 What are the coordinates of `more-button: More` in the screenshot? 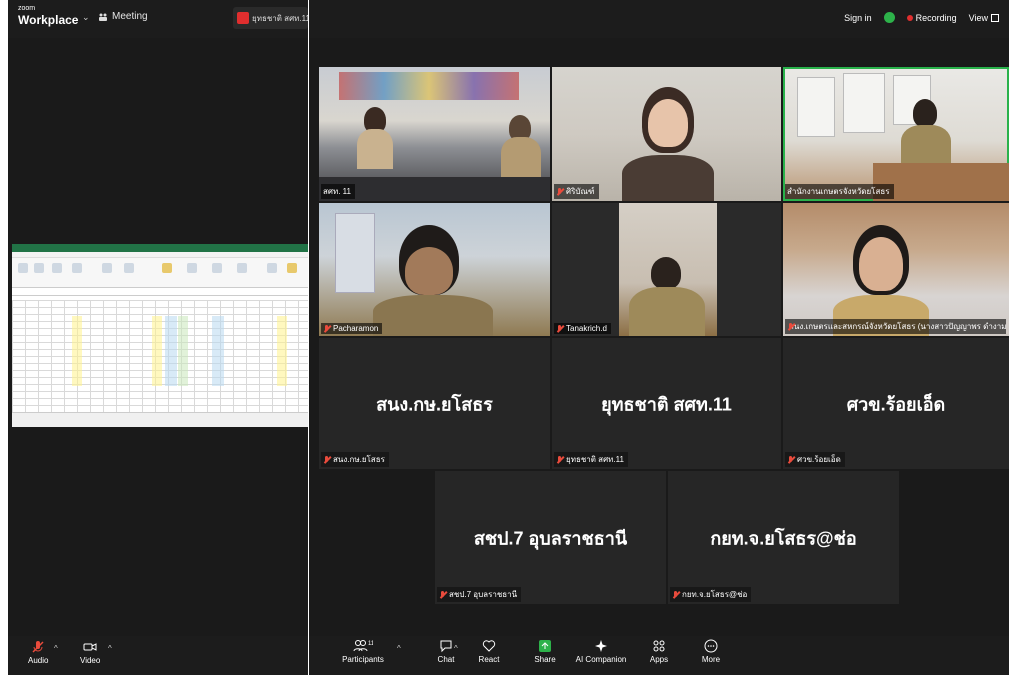 It's located at (711, 651).